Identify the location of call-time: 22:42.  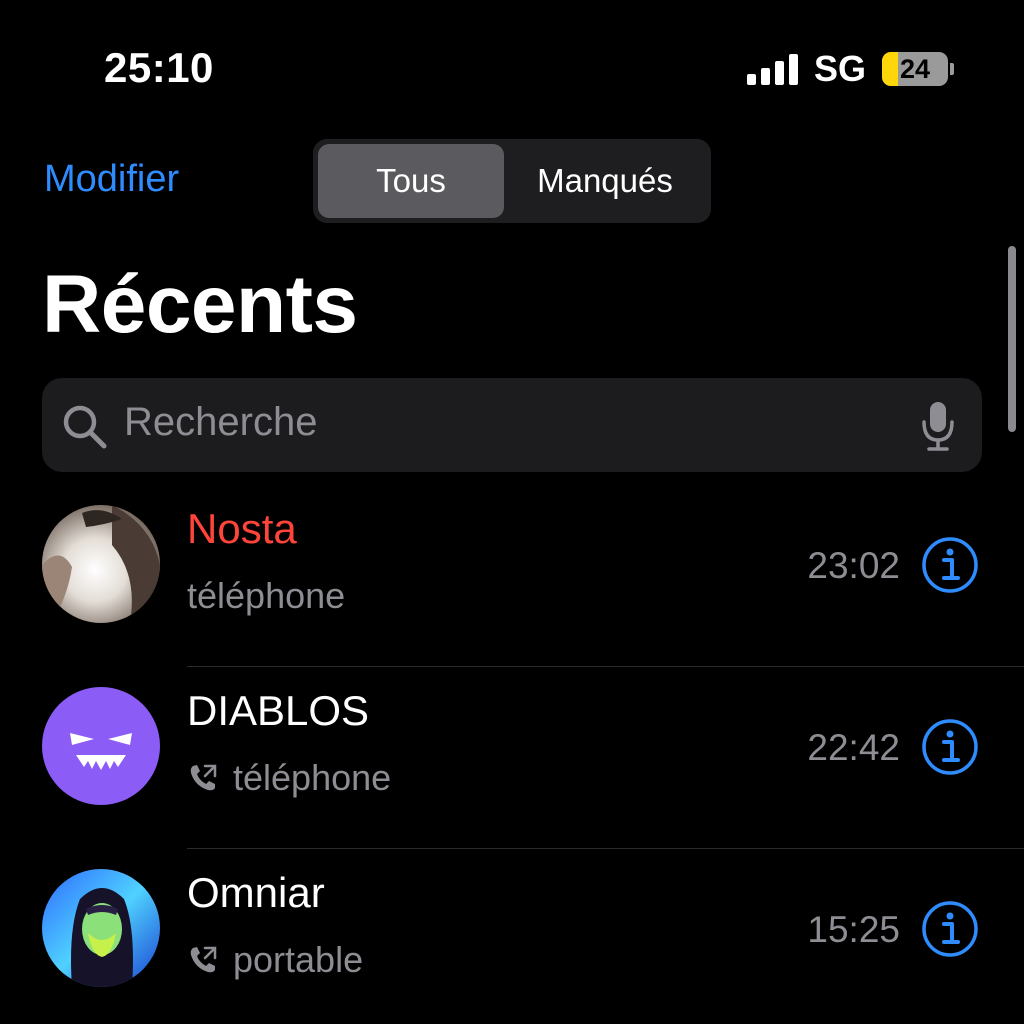
(853, 747).